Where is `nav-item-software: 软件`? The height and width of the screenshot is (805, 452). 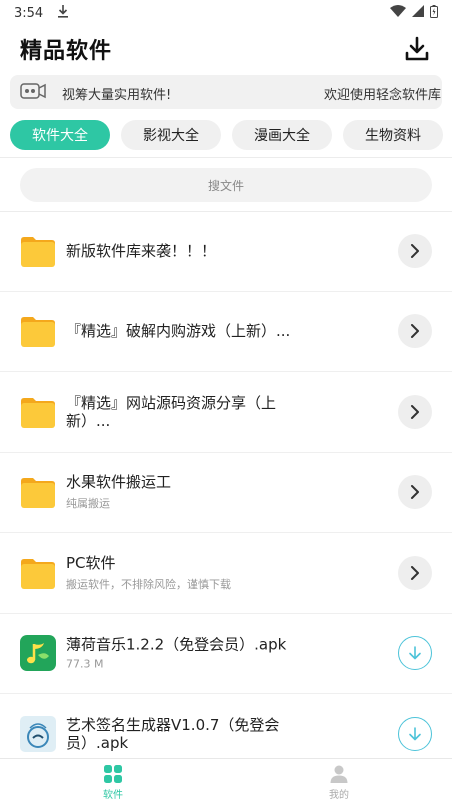 nav-item-software: 软件 is located at coordinates (113, 782).